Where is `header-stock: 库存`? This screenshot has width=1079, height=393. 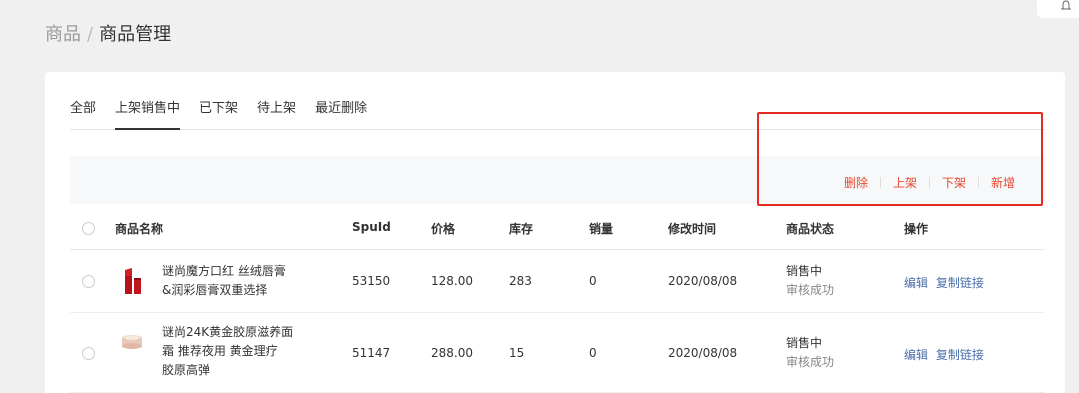
header-stock: 库存 is located at coordinates (521, 229).